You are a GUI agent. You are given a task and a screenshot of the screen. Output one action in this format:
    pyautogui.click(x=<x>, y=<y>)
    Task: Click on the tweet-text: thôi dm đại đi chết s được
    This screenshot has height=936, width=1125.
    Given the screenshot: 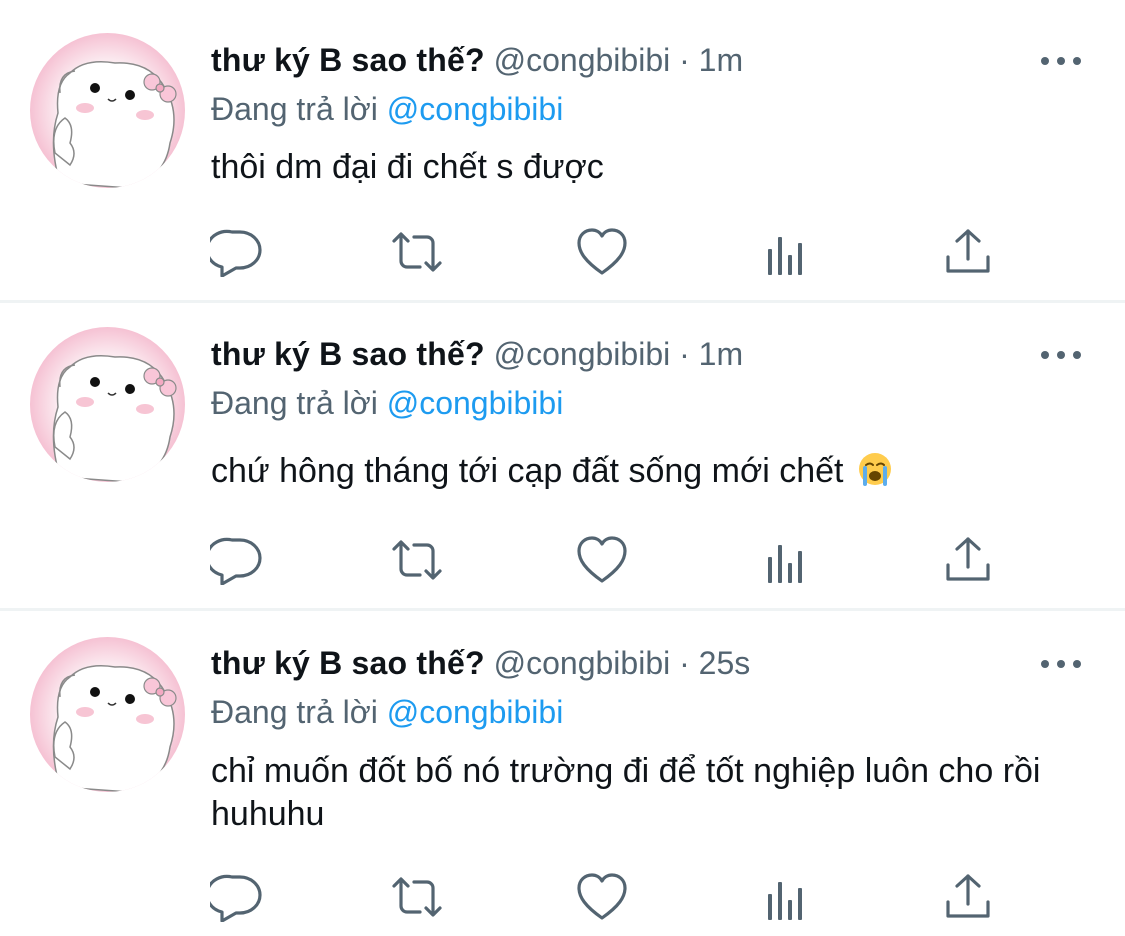 What is the action you would take?
    pyautogui.click(x=407, y=167)
    